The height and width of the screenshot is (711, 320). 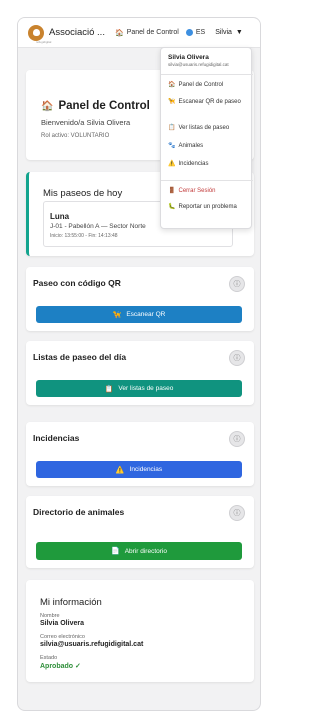 What do you see at coordinates (172, 102) in the screenshot?
I see `walk-icon: 🦮` at bounding box center [172, 102].